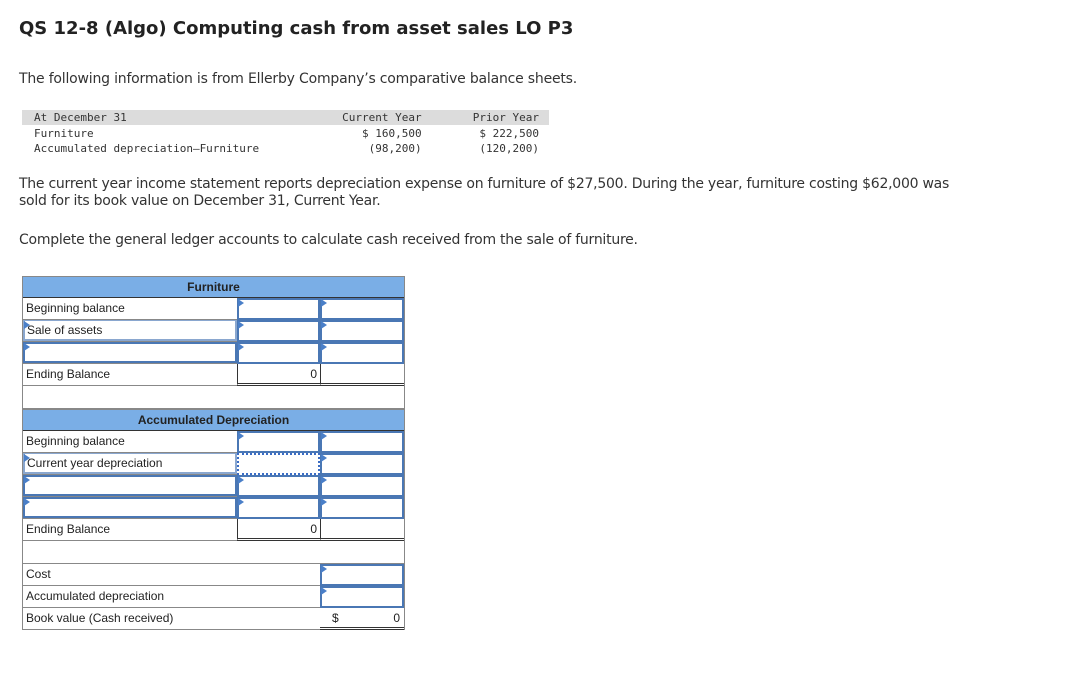 The image size is (1065, 696). Describe the element at coordinates (492, 118) in the screenshot. I see `header-prior-year: Prior Year` at that location.